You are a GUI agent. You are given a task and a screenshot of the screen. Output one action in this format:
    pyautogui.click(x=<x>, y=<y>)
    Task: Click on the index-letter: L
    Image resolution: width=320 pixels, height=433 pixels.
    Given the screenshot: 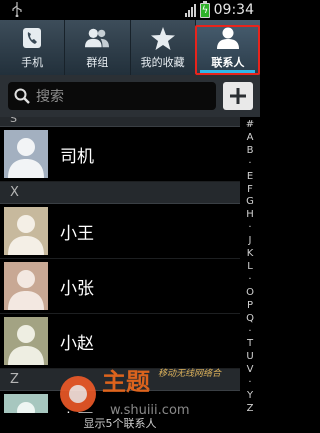 What is the action you would take?
    pyautogui.click(x=250, y=266)
    